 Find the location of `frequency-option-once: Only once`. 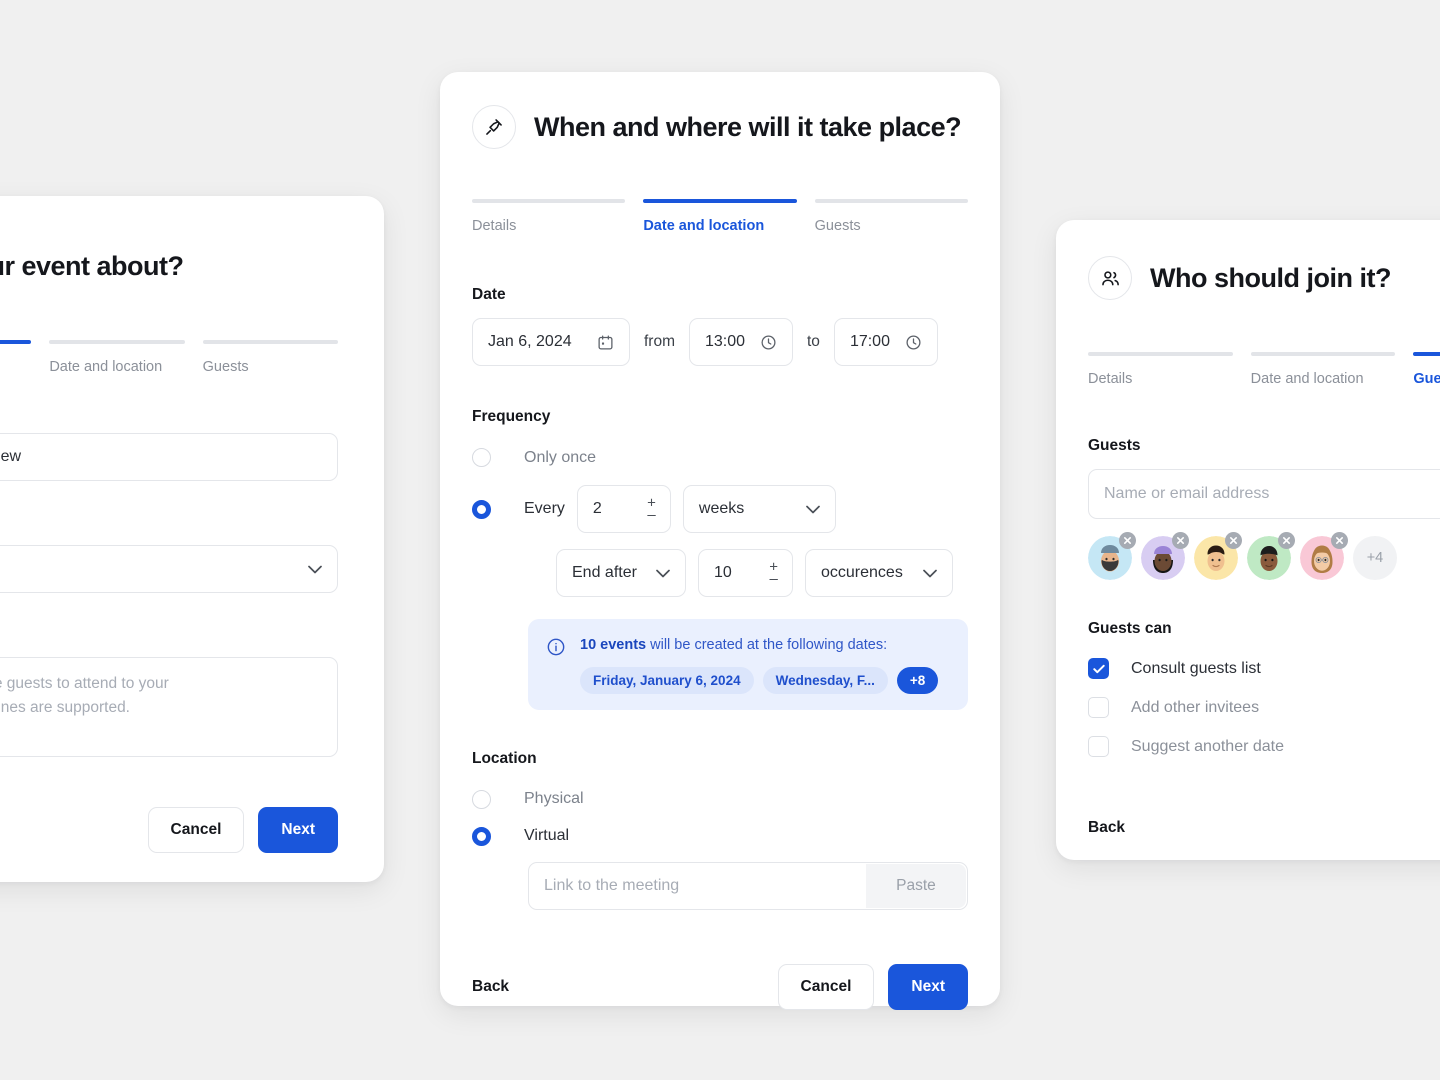

frequency-option-once: Only once is located at coordinates (720, 457).